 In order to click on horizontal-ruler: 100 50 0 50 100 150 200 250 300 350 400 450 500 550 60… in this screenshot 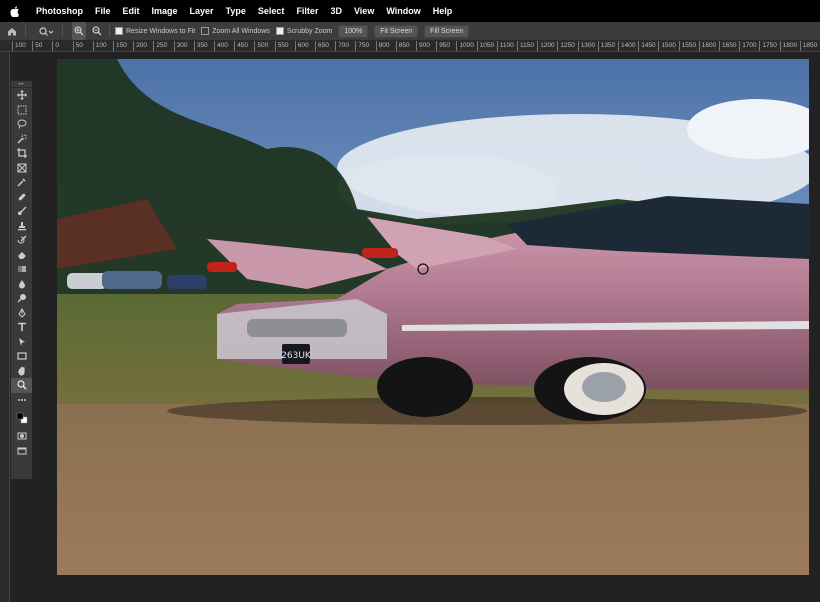, I will do `click(410, 46)`.